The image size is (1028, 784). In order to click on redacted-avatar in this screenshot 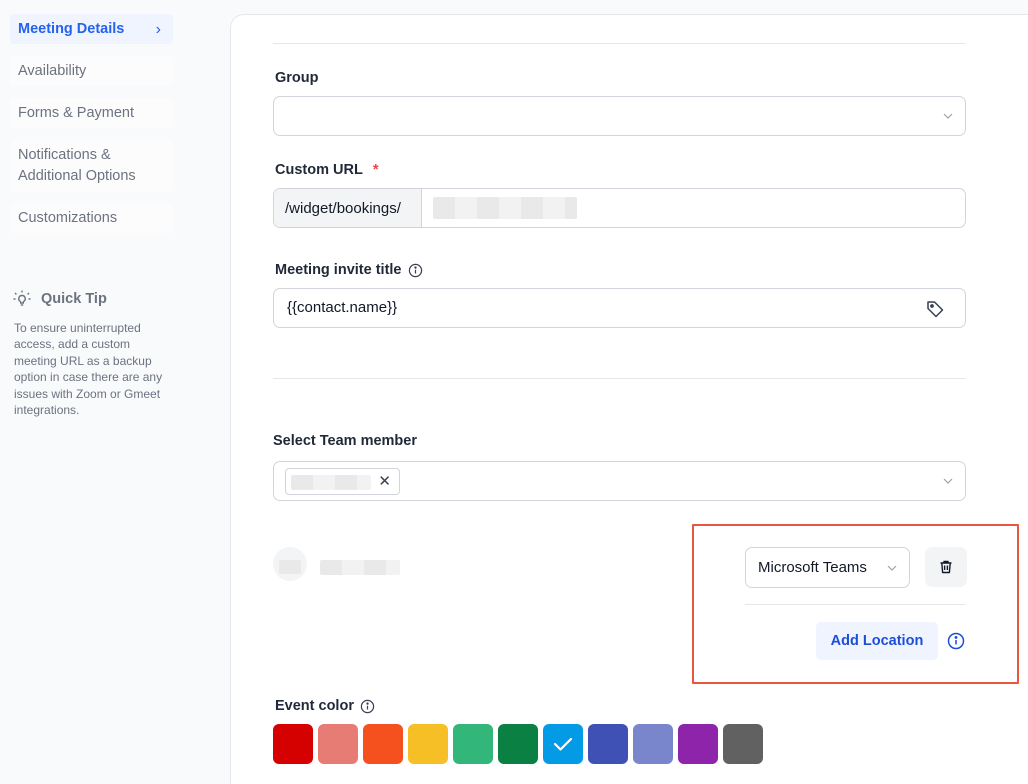, I will do `click(290, 567)`.